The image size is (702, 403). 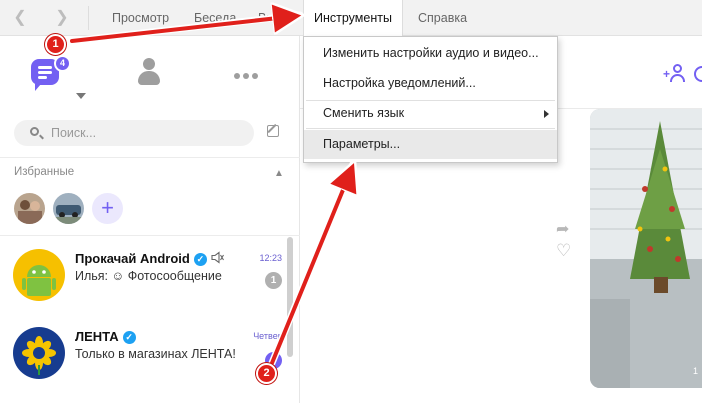 I want to click on step-marker-2: 2, so click(x=266, y=373).